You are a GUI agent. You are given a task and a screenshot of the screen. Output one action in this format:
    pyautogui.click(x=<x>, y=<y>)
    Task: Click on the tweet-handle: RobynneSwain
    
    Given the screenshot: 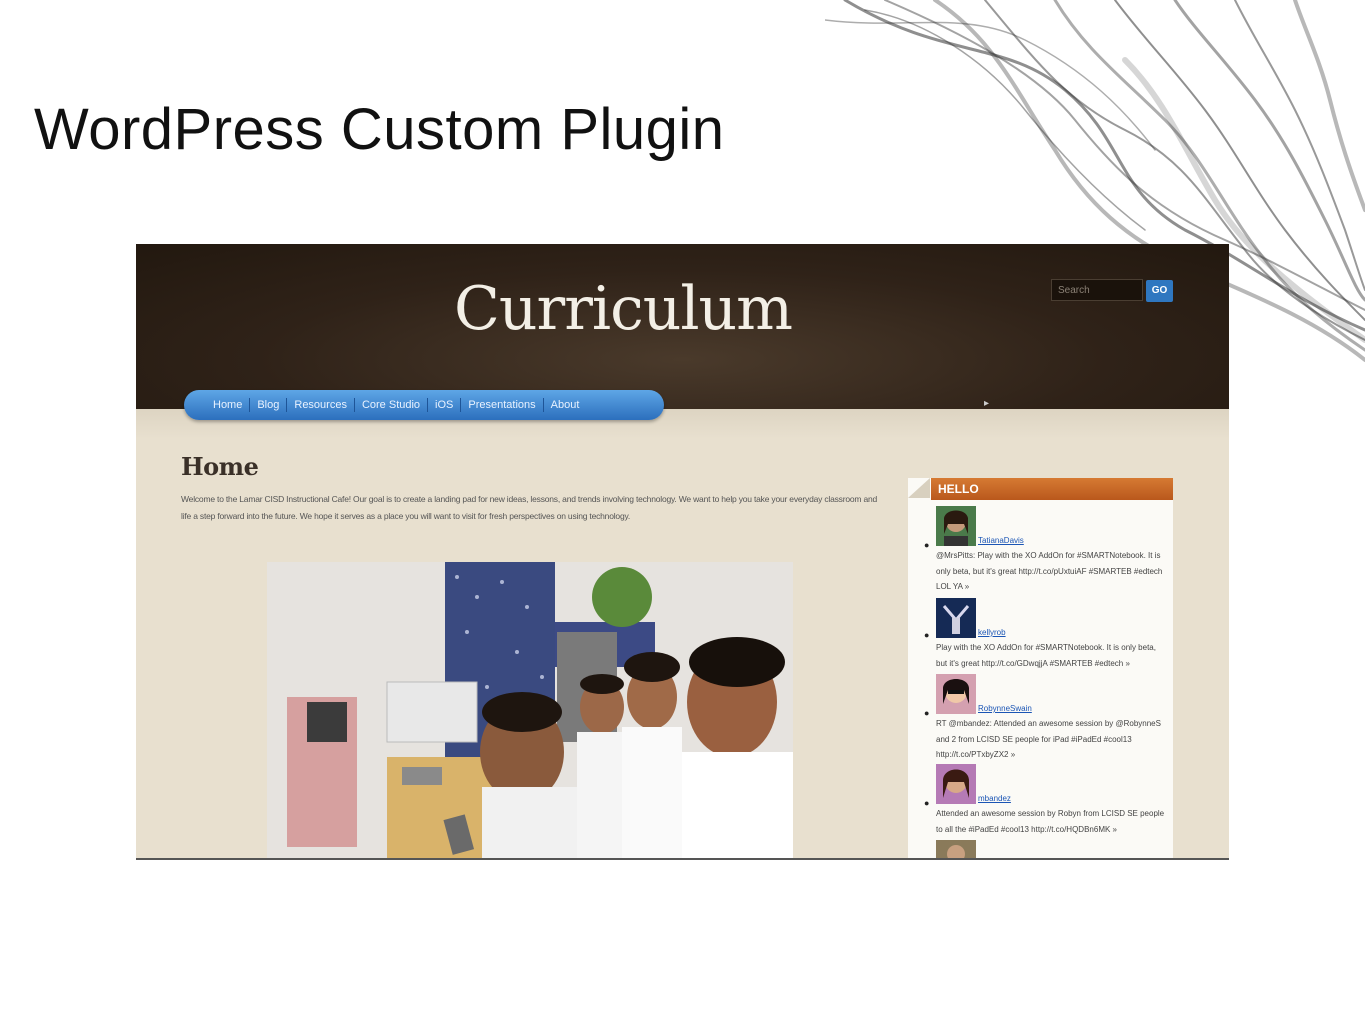 What is the action you would take?
    pyautogui.click(x=1005, y=708)
    